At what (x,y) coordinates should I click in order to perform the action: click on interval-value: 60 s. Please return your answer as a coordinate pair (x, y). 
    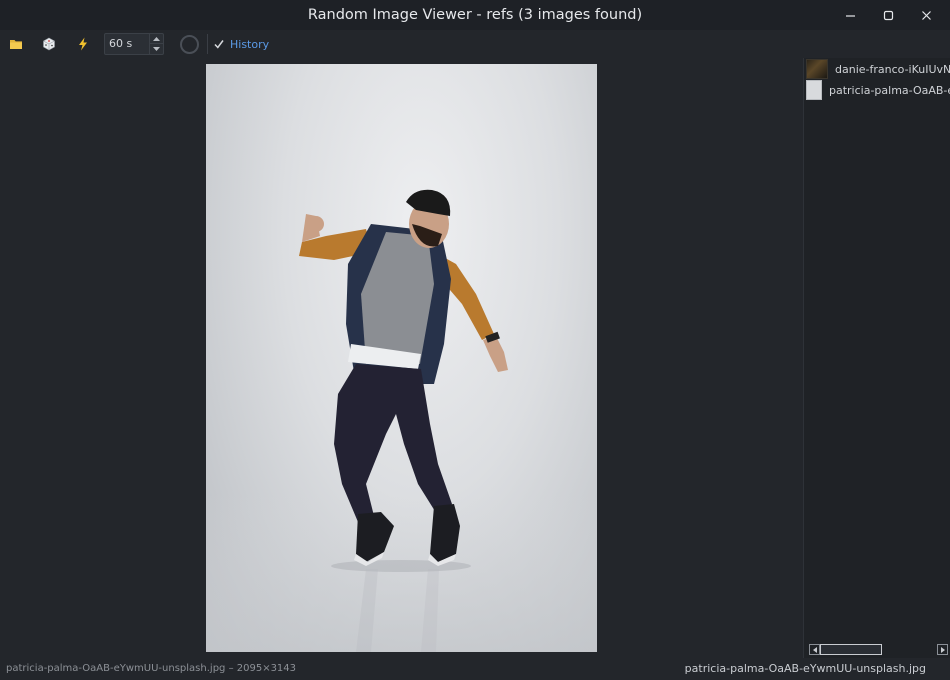
    Looking at the image, I should click on (121, 43).